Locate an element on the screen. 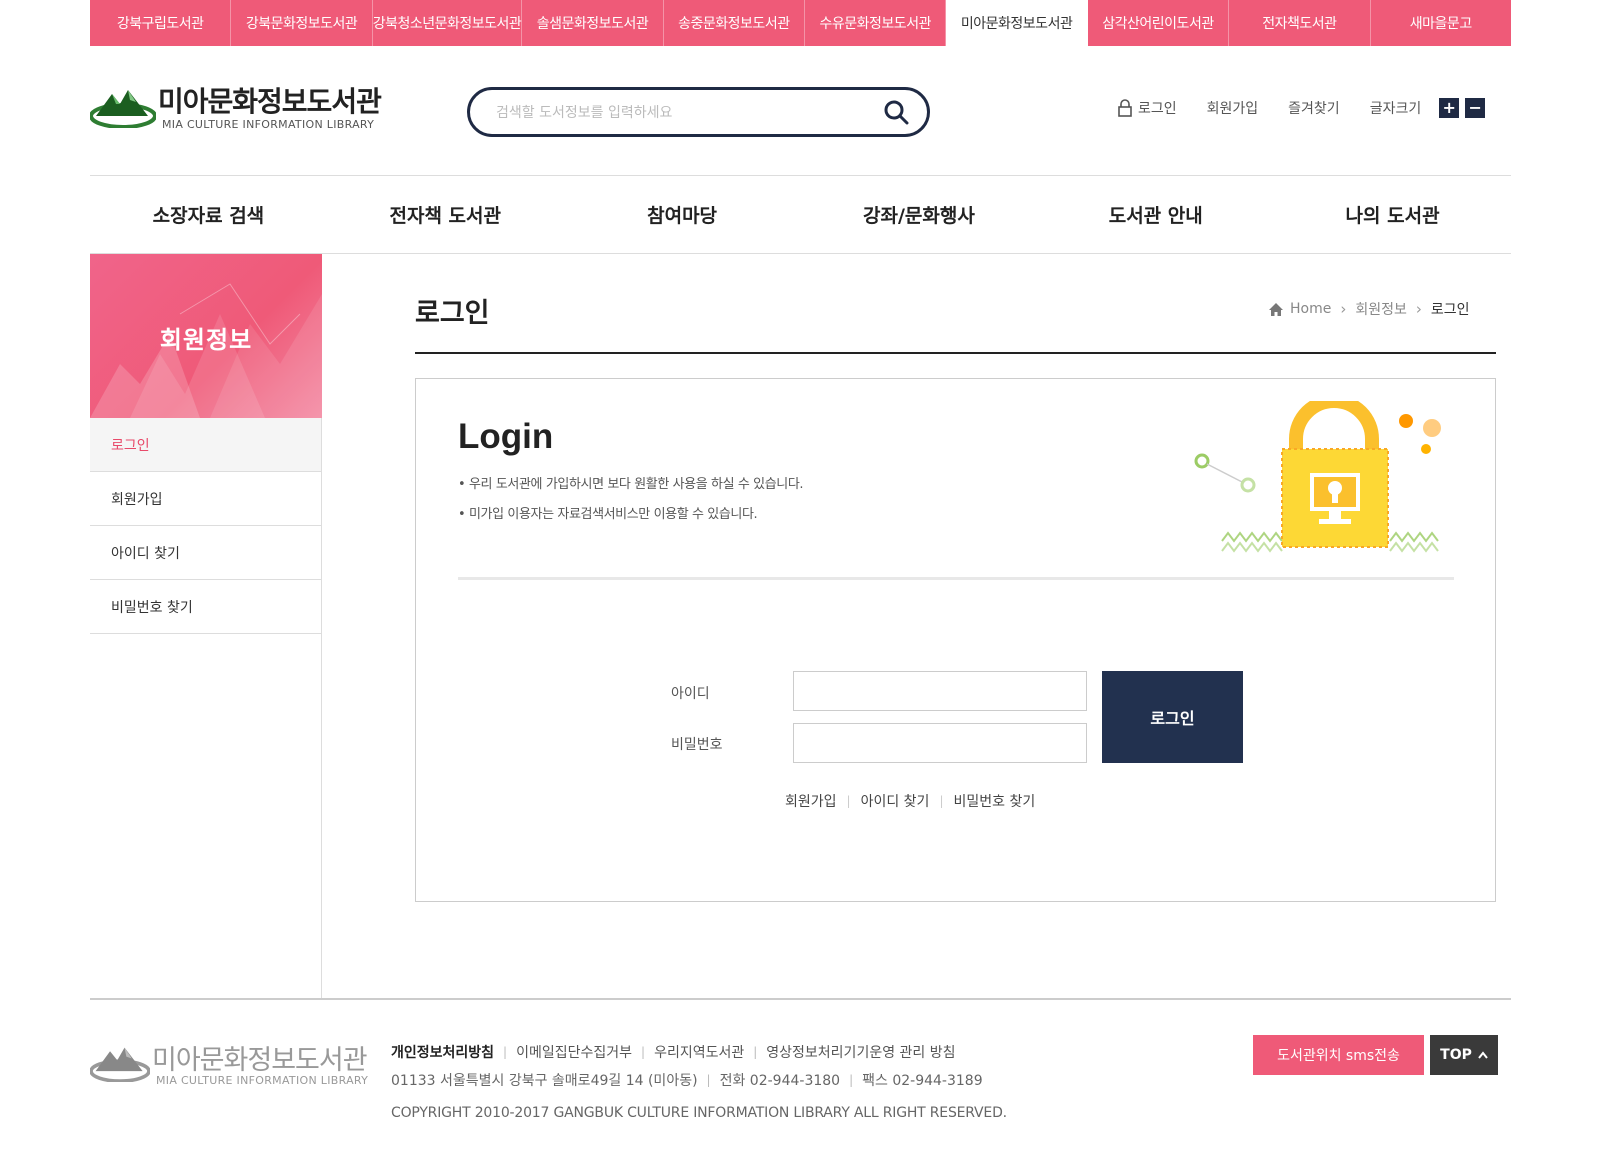 The image size is (1600, 1170). sidebar-item-login: 로그인 is located at coordinates (205, 445).